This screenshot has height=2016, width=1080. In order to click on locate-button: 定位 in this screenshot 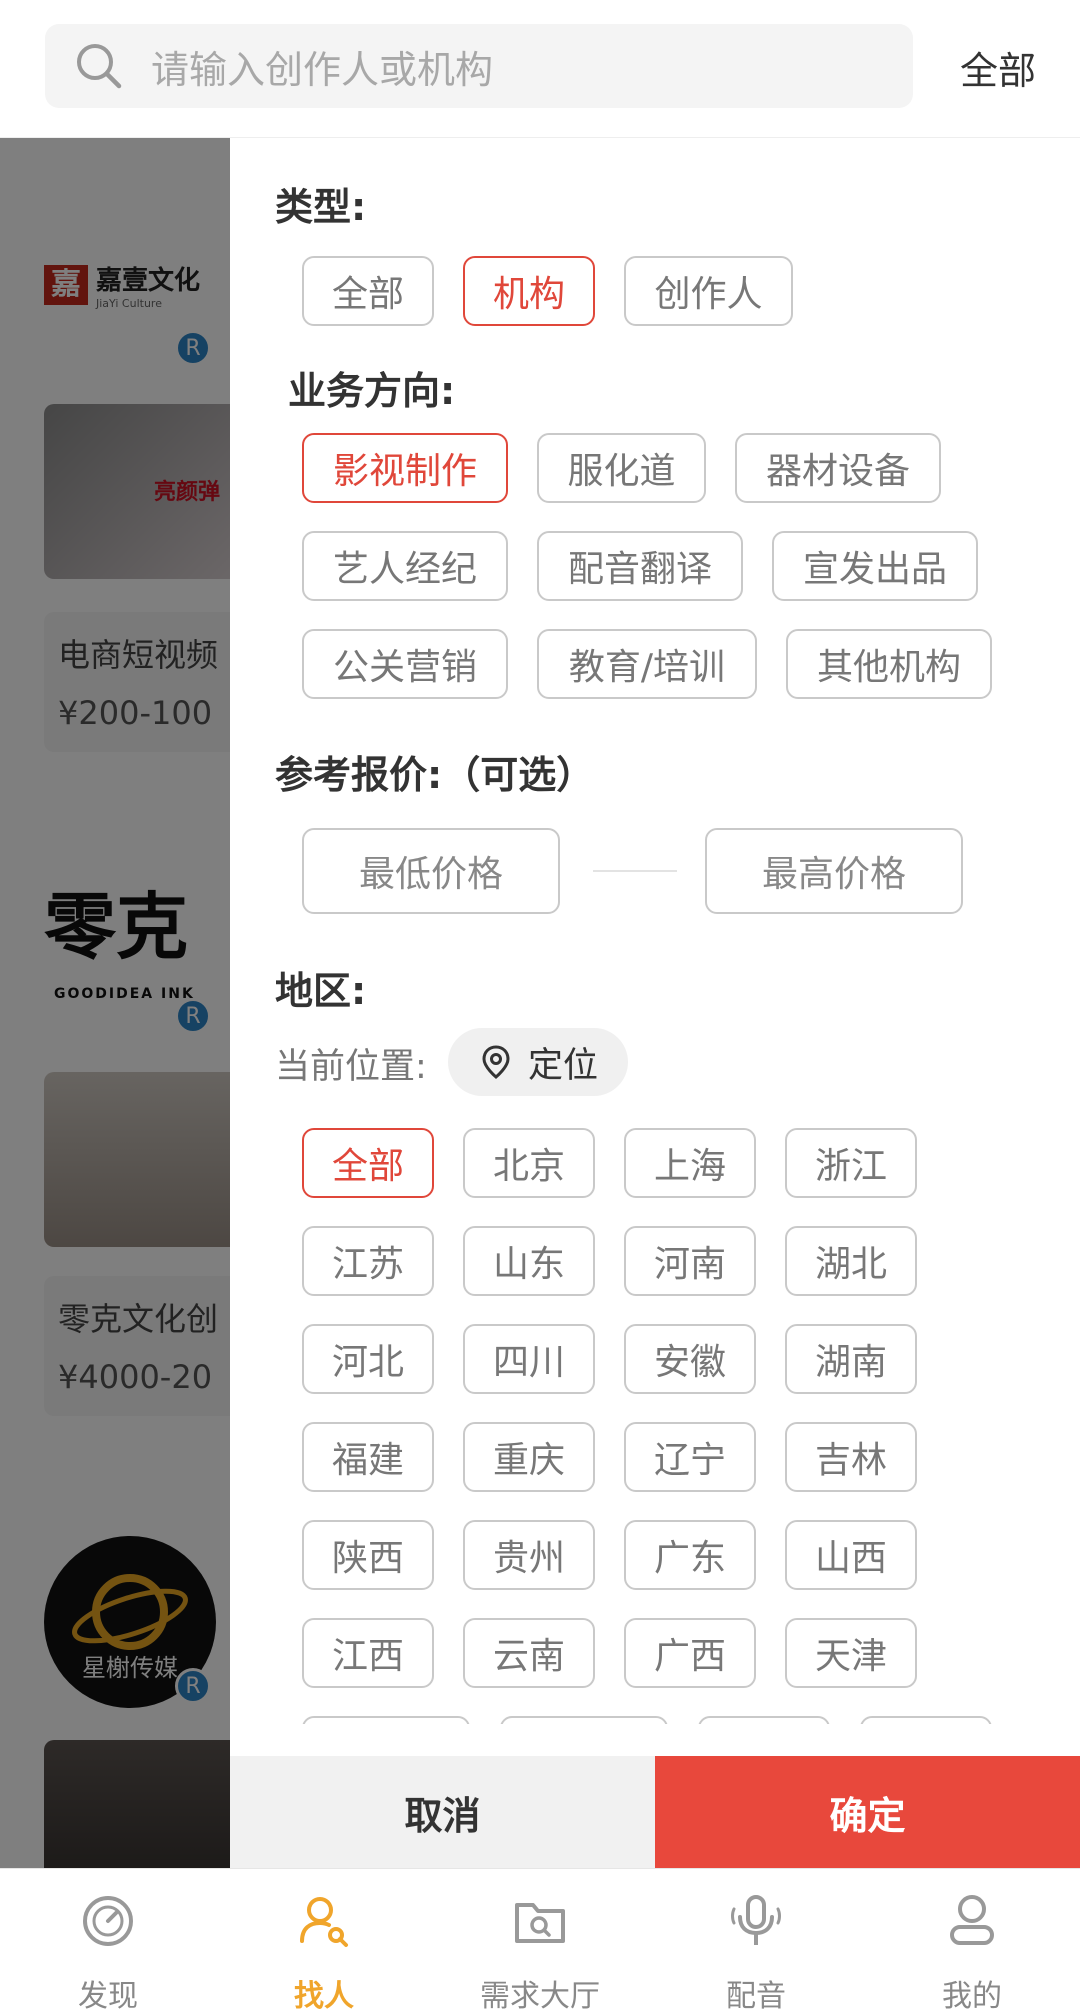, I will do `click(538, 1062)`.